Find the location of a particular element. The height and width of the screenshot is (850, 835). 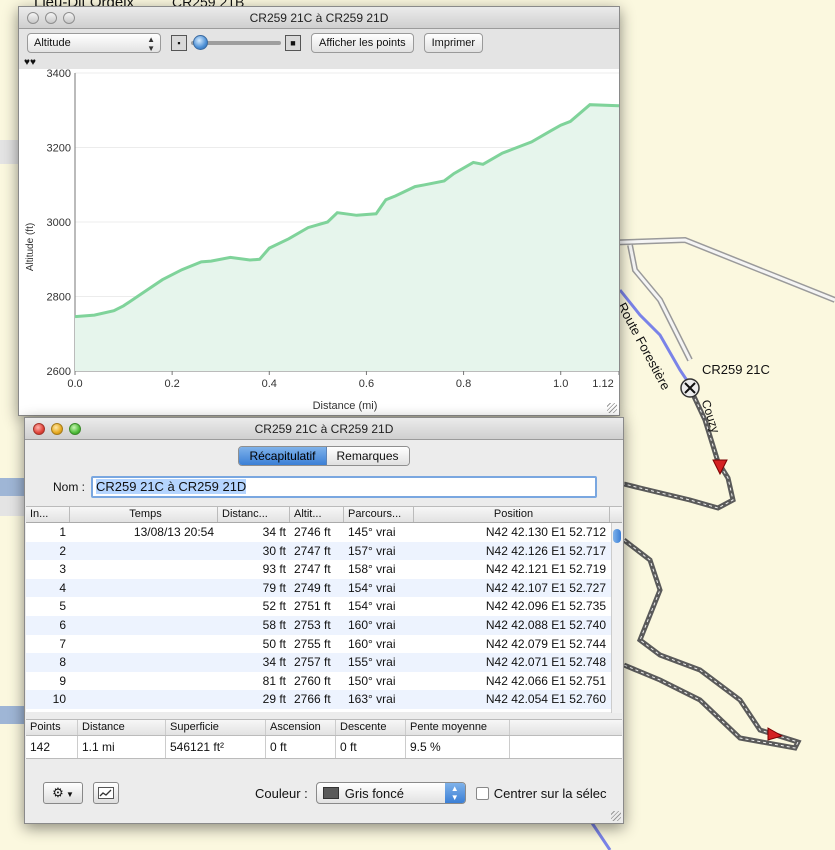

summary-header-ascent: Ascension is located at coordinates (301, 727).